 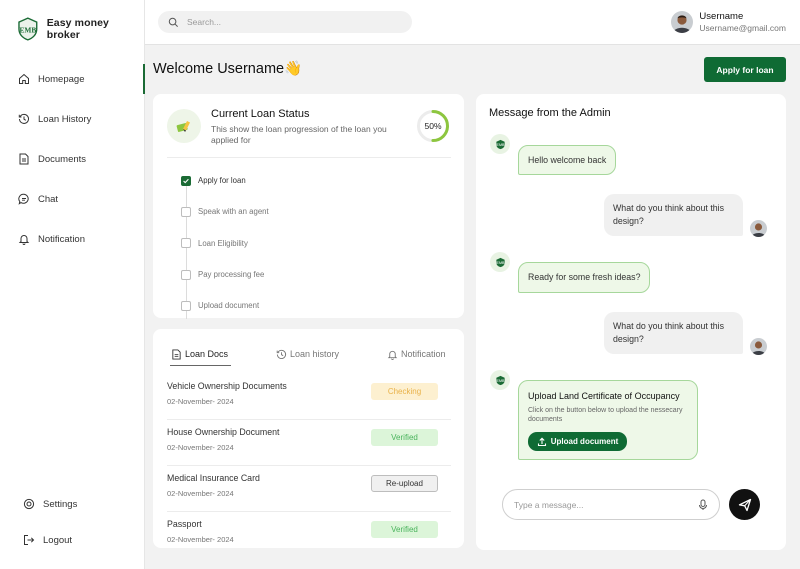 What do you see at coordinates (315, 354) in the screenshot?
I see `tab-label: Loan history` at bounding box center [315, 354].